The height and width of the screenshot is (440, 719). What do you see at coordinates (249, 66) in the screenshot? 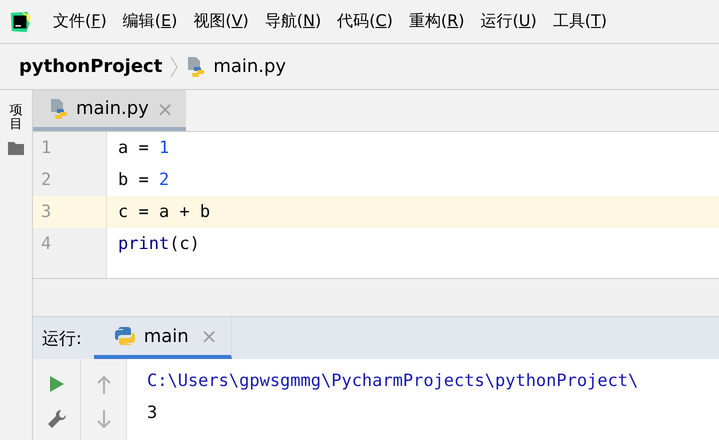
I see `breadcrumb-file: main.py` at bounding box center [249, 66].